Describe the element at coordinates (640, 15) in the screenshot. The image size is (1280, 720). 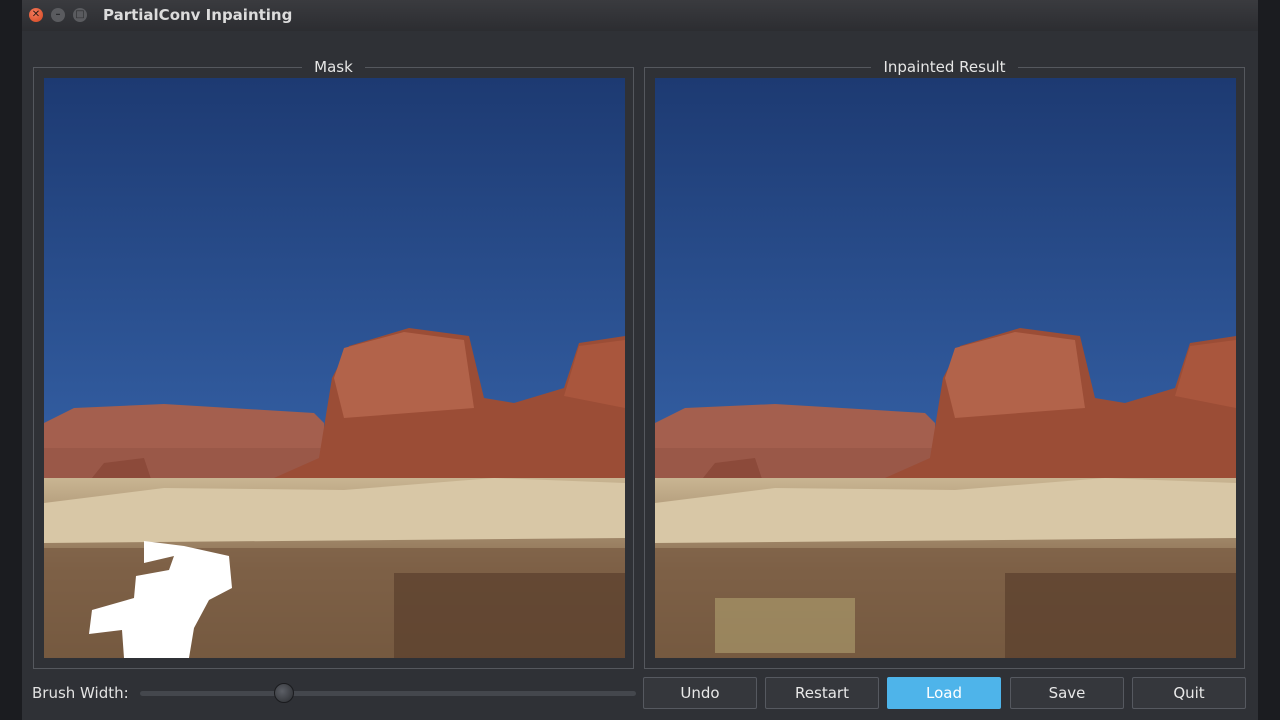
I see `title-bar: ✕ – □ PartialConv Inpainting` at that location.